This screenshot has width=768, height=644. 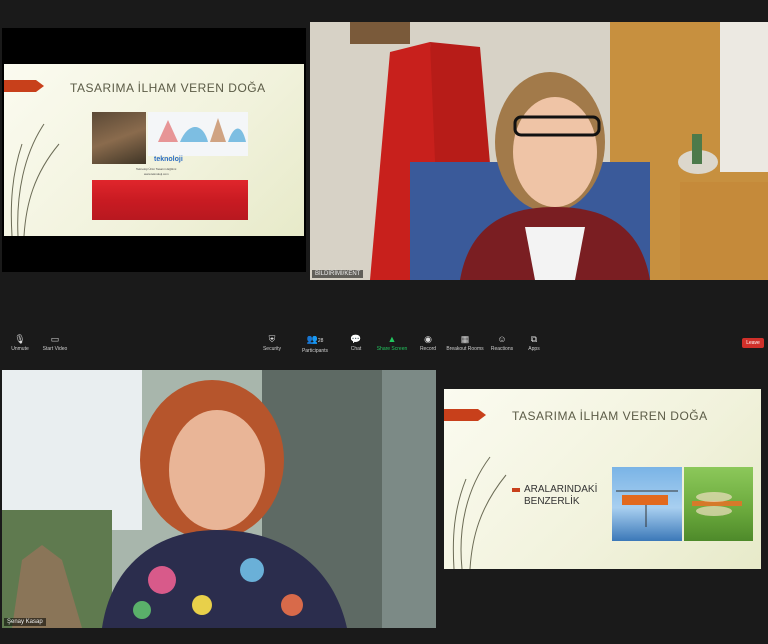 I want to click on pinecone-image, so click(x=119, y=138).